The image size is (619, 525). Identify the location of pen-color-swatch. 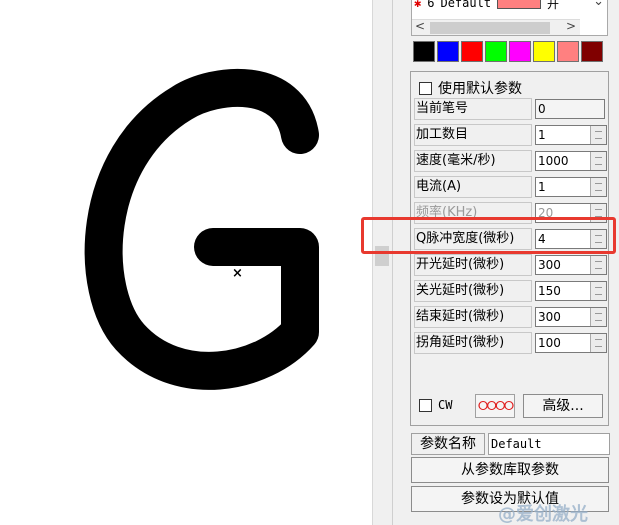
(519, 4).